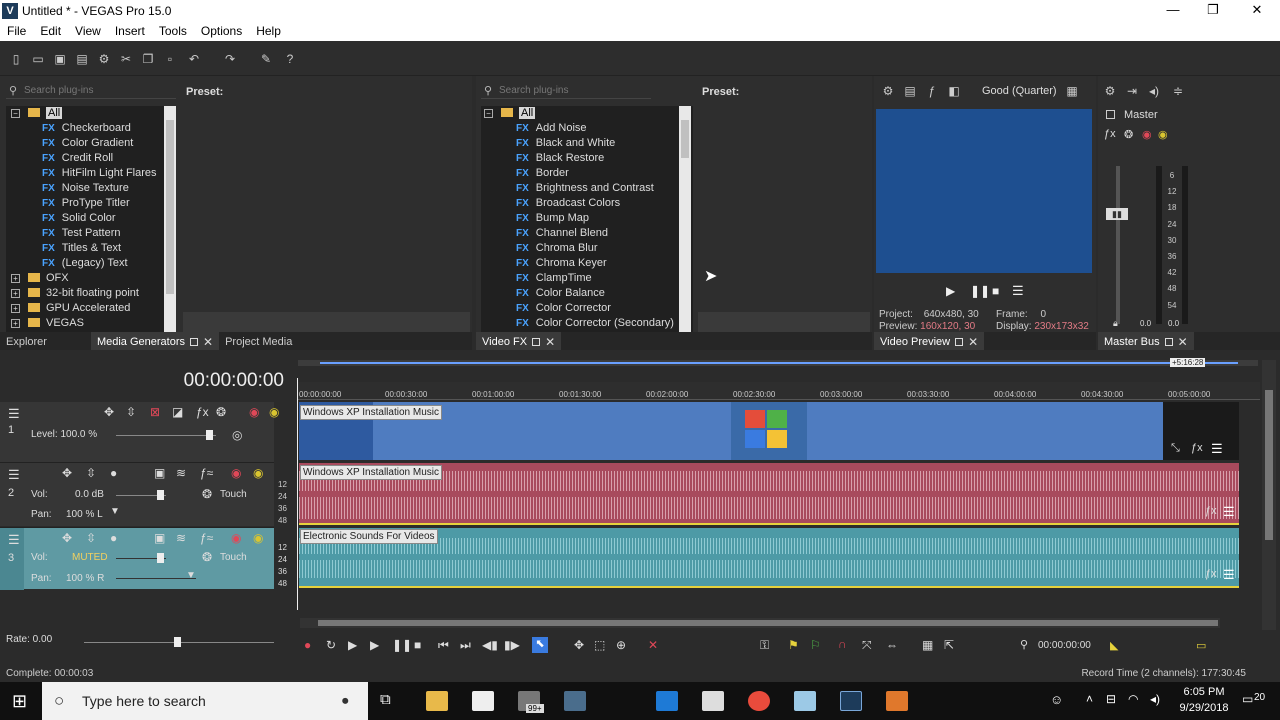 The width and height of the screenshot is (1280, 720). I want to click on tab-video-fx: Video FX ✕, so click(519, 342).